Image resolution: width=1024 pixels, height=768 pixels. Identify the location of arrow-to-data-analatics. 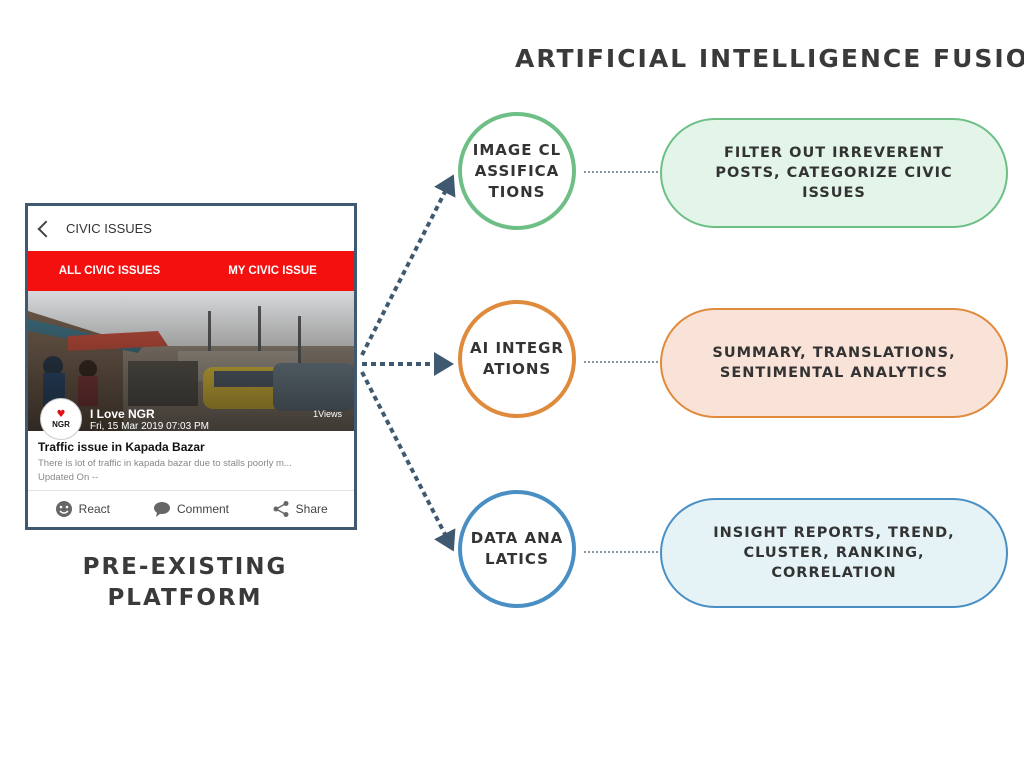
(408, 461).